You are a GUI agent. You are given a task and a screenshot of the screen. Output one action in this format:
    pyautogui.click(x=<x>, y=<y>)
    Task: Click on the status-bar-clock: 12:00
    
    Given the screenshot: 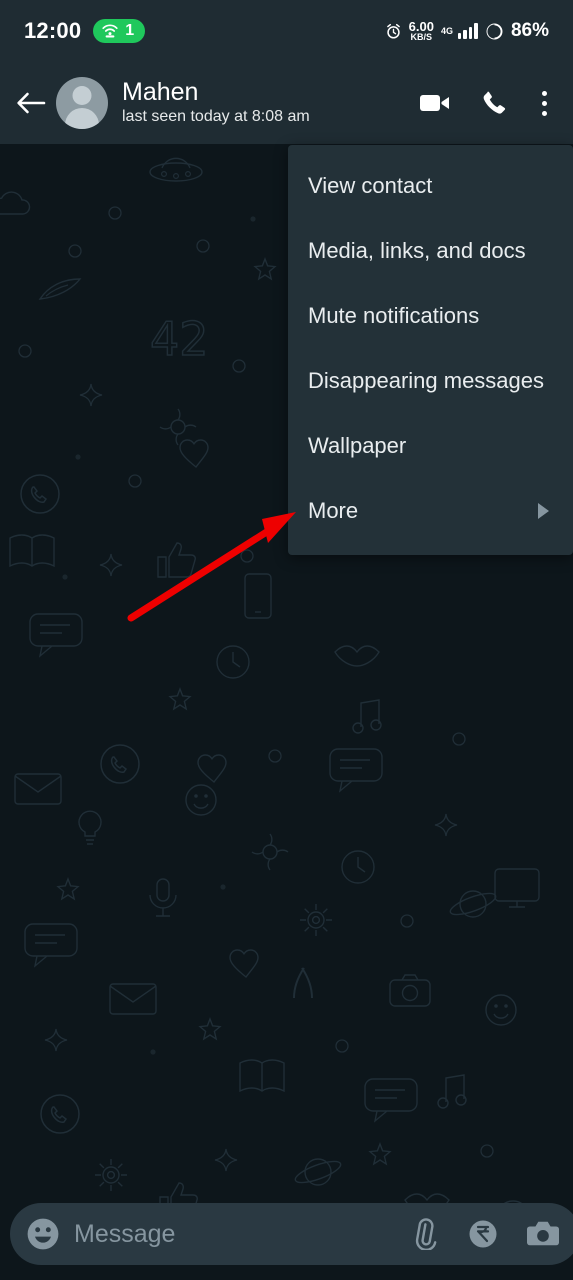 What is the action you would take?
    pyautogui.click(x=53, y=30)
    